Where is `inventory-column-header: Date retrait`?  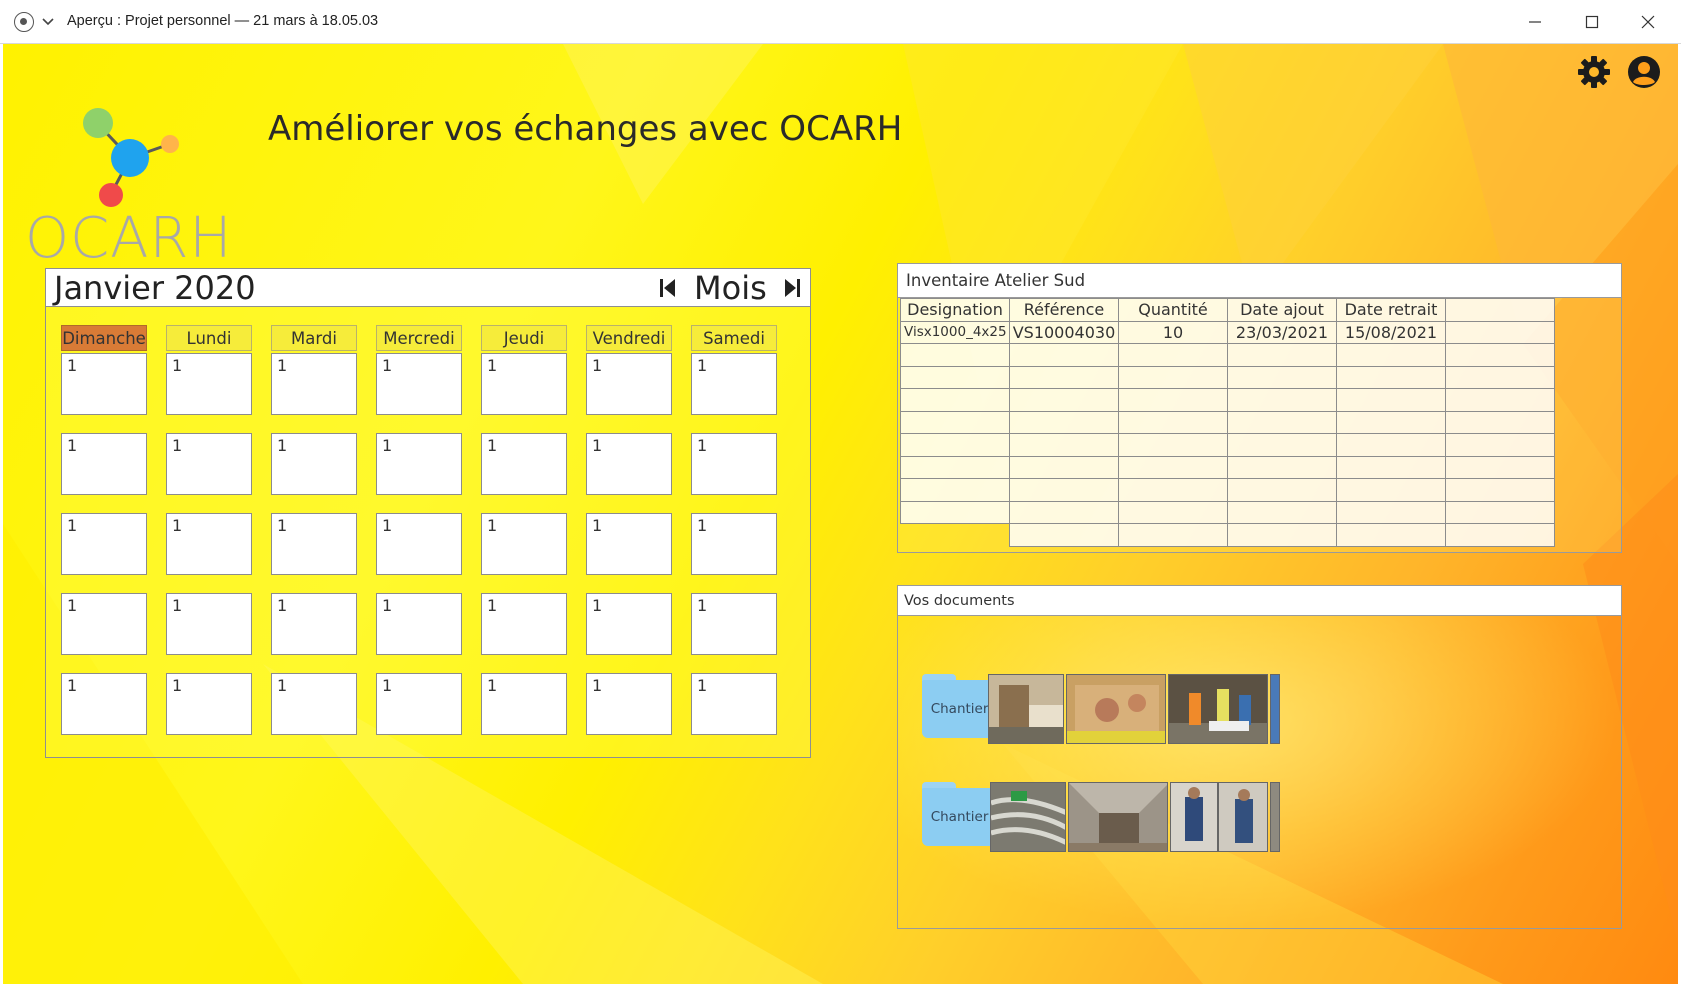
inventory-column-header: Date retrait is located at coordinates (1391, 310).